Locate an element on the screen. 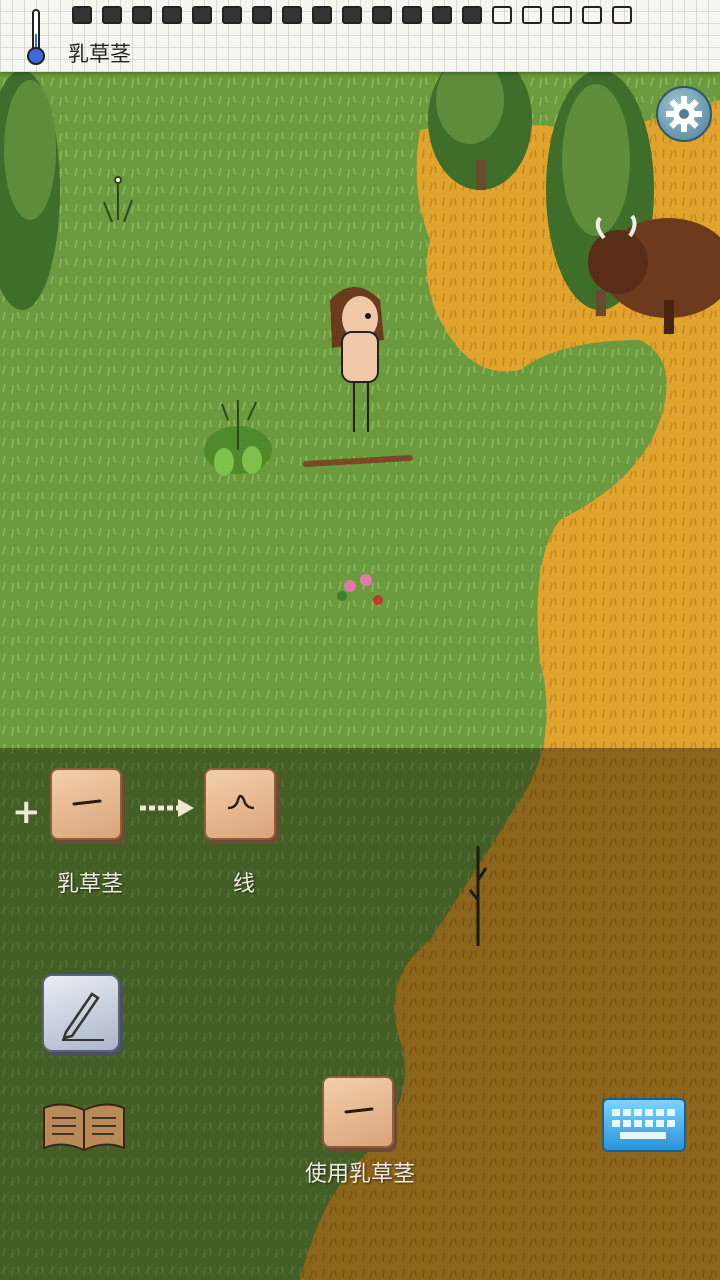 The width and height of the screenshot is (720, 1280). status-bar: 乳草茎 is located at coordinates (360, 36).